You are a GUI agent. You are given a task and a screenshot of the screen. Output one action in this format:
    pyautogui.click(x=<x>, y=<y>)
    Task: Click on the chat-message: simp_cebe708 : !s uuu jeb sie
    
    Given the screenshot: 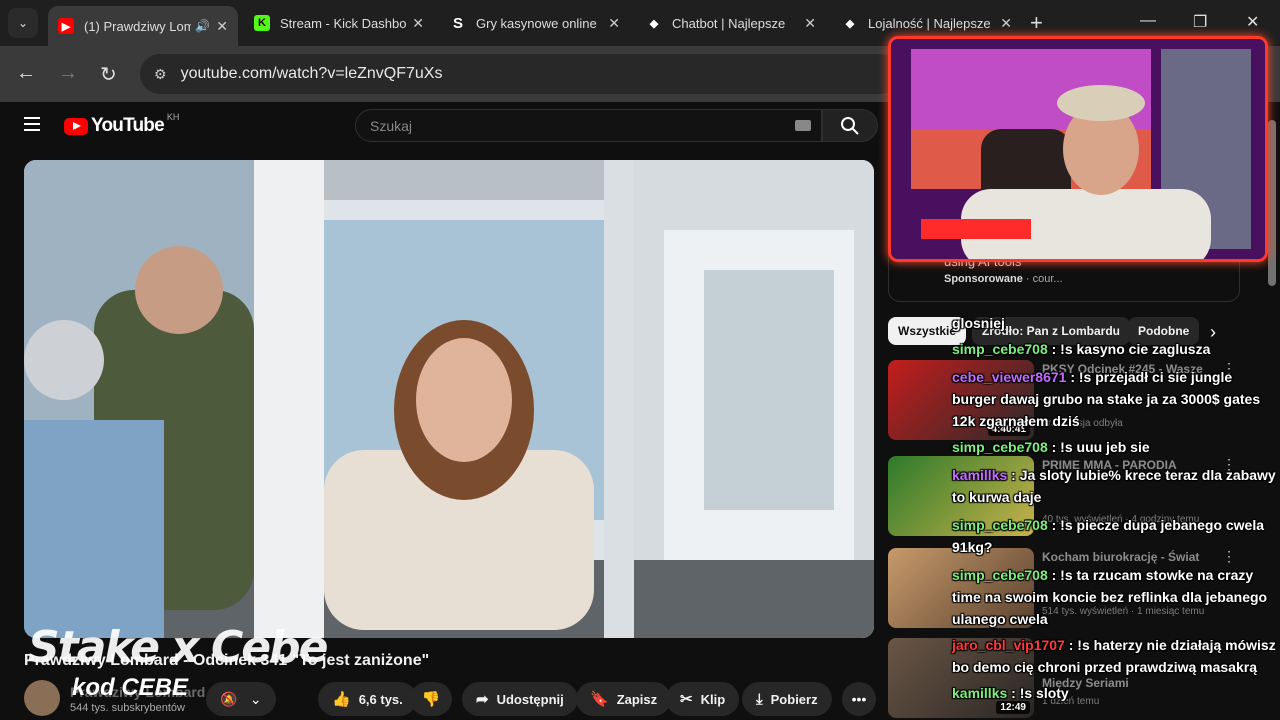 What is the action you would take?
    pyautogui.click(x=1116, y=447)
    